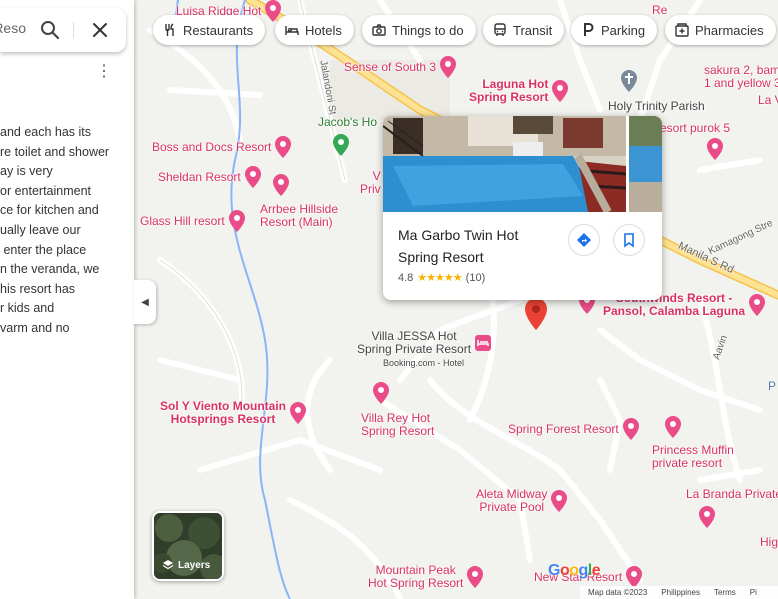  What do you see at coordinates (682, 30) in the screenshot?
I see `pharmacy-icon` at bounding box center [682, 30].